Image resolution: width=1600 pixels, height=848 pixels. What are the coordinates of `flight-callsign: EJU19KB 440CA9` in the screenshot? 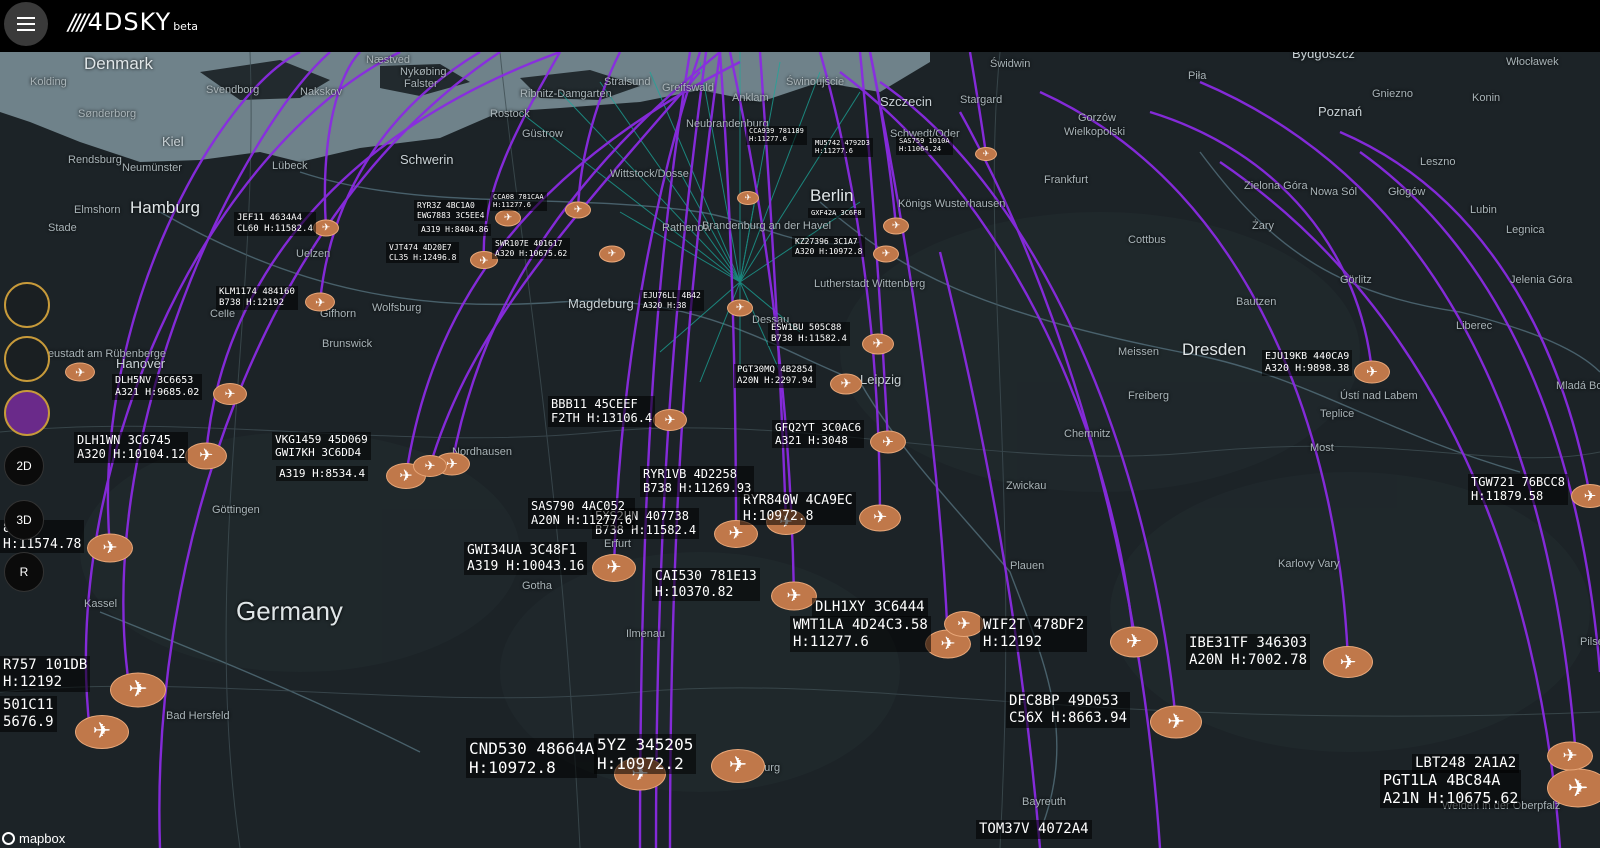 It's located at (1307, 356).